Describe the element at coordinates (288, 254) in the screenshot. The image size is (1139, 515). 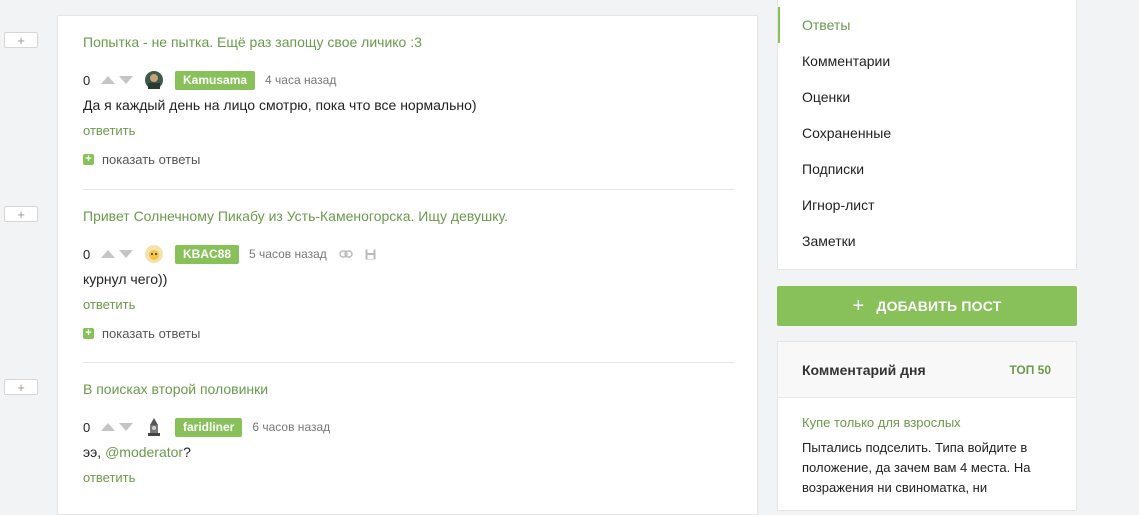
I see `comment-time: 5 часов назад` at that location.